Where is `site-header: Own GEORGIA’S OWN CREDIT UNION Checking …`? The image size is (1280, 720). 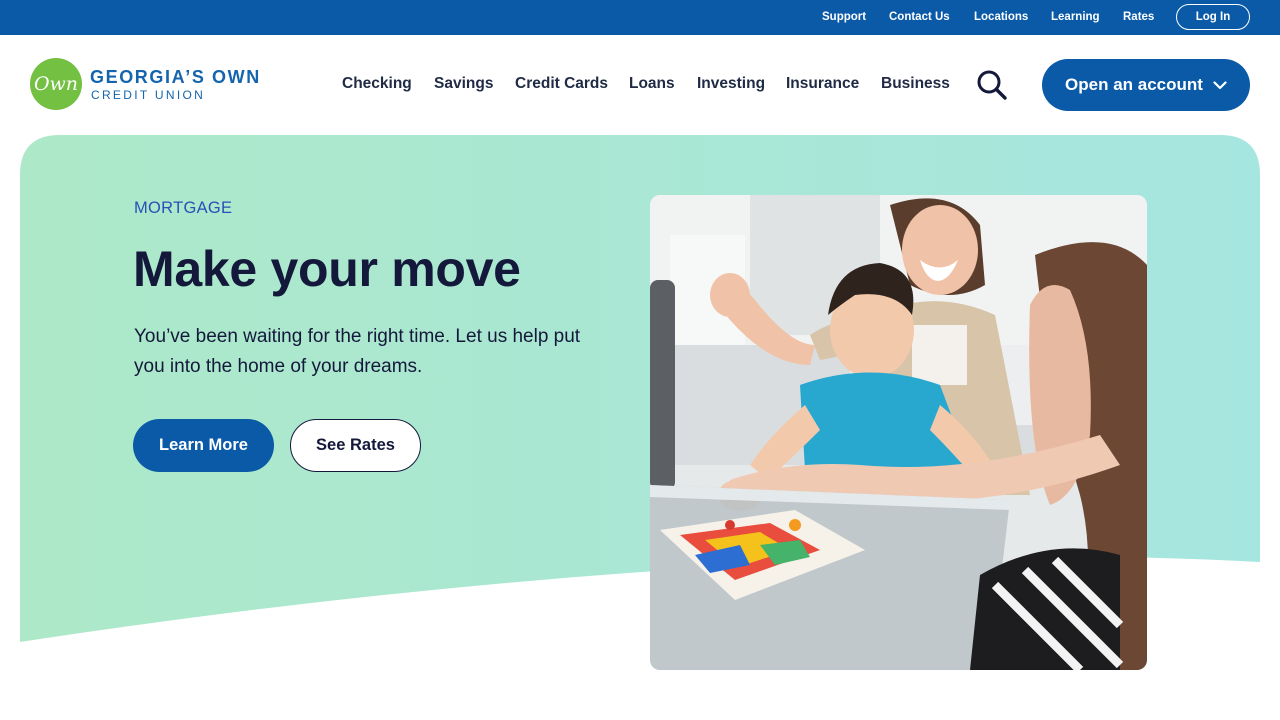
site-header: Own GEORGIA’S OWN CREDIT UNION Checking … is located at coordinates (640, 85).